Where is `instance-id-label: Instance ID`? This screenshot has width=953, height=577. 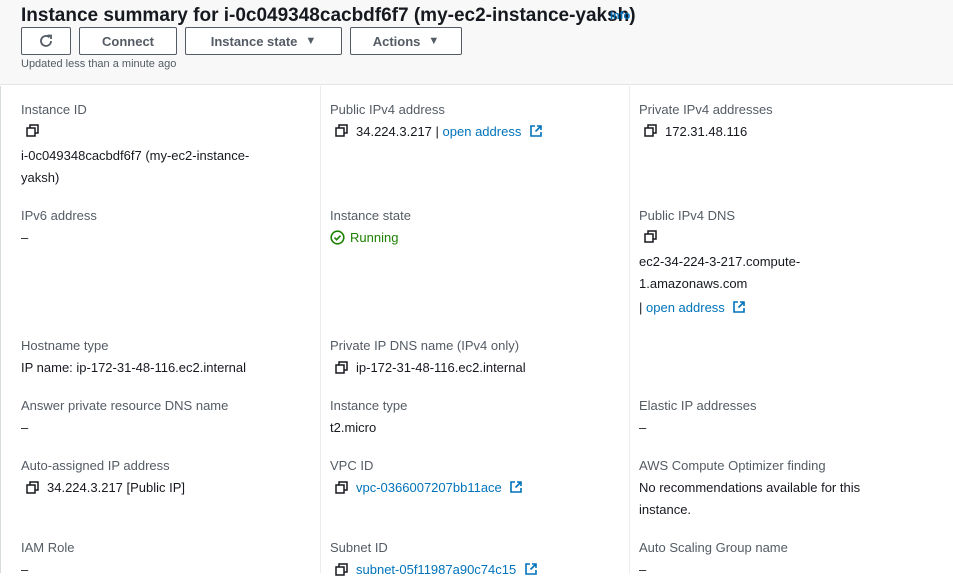 instance-id-label: Instance ID is located at coordinates (54, 109).